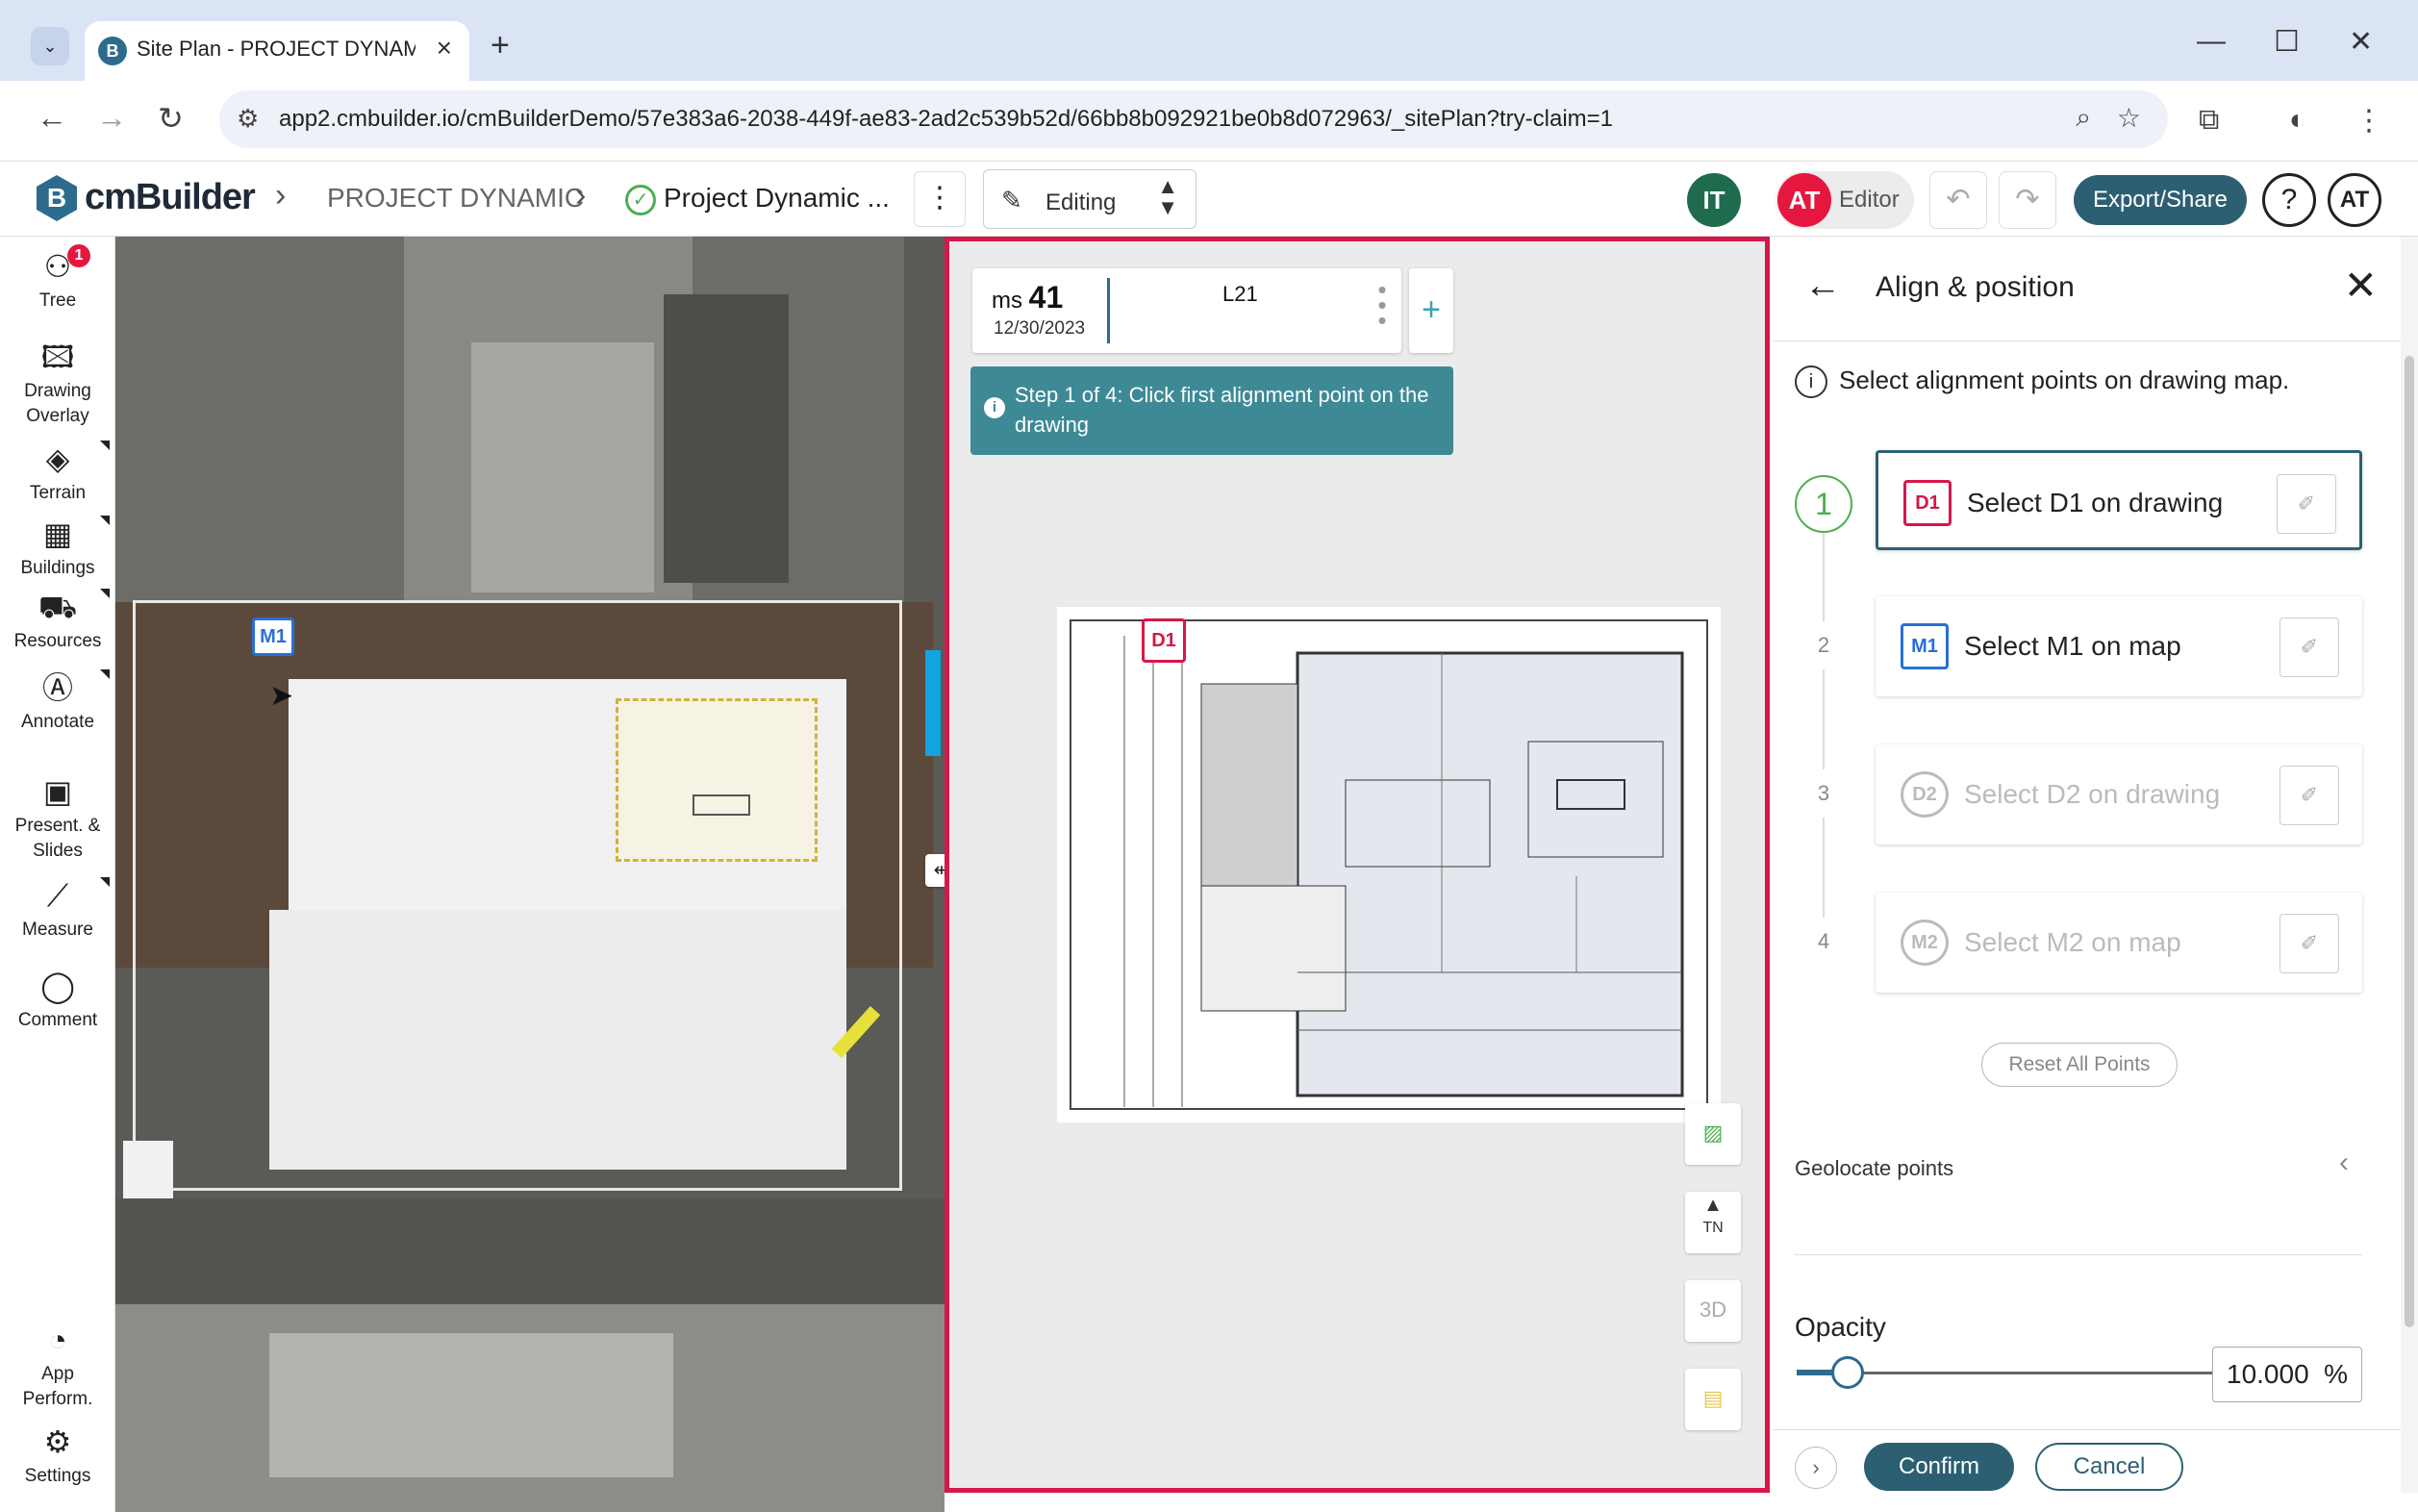  I want to click on help-button: ?, so click(2289, 200).